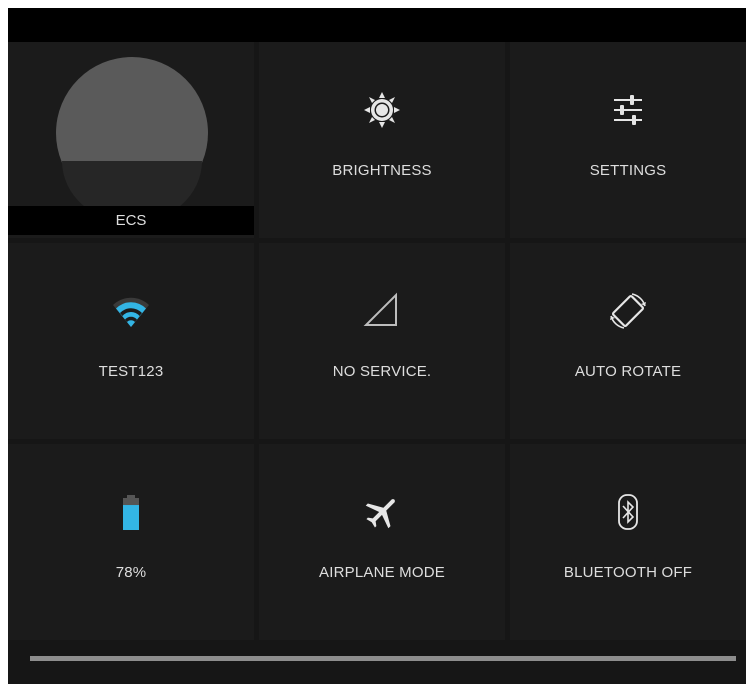 This screenshot has height=684, width=746. Describe the element at coordinates (628, 572) in the screenshot. I see `bluetooth-label: BLUETOOTH OFF` at that location.